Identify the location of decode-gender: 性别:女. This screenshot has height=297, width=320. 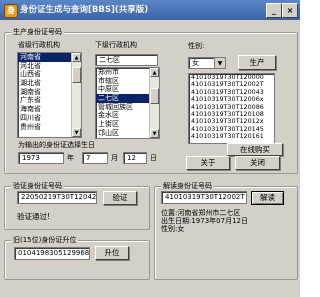
(173, 229).